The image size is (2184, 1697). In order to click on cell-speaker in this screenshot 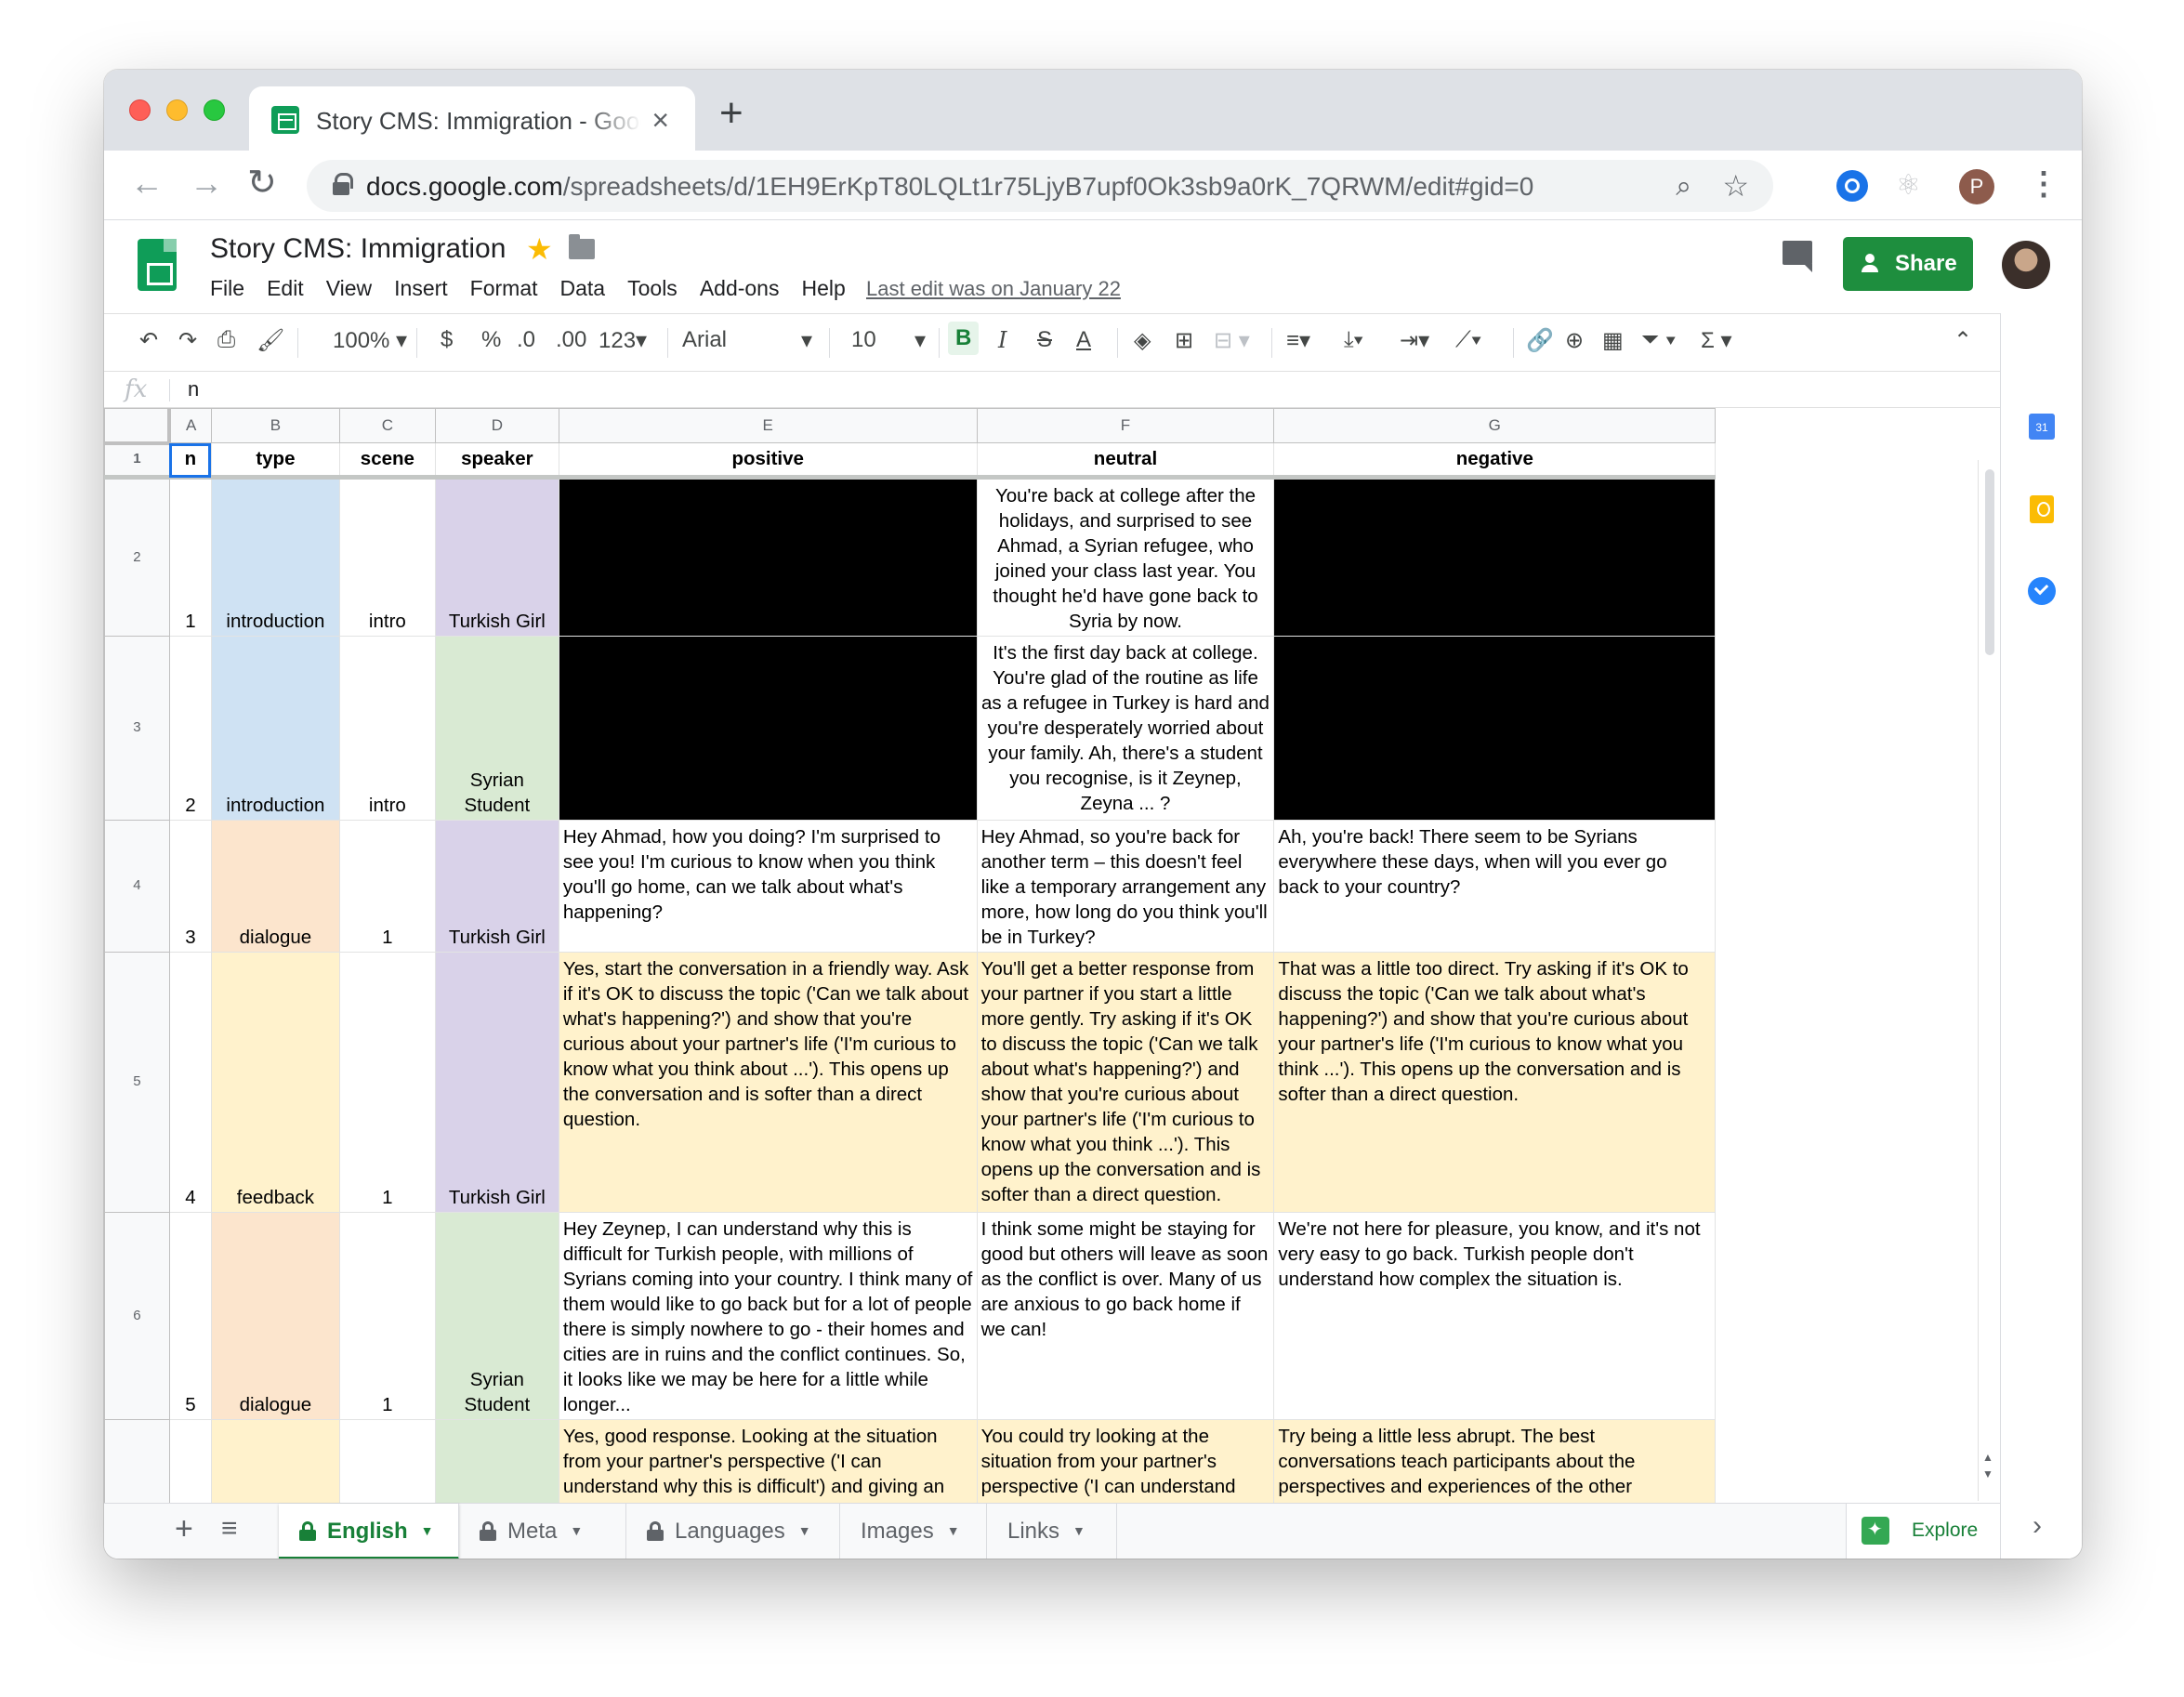, I will do `click(496, 1461)`.